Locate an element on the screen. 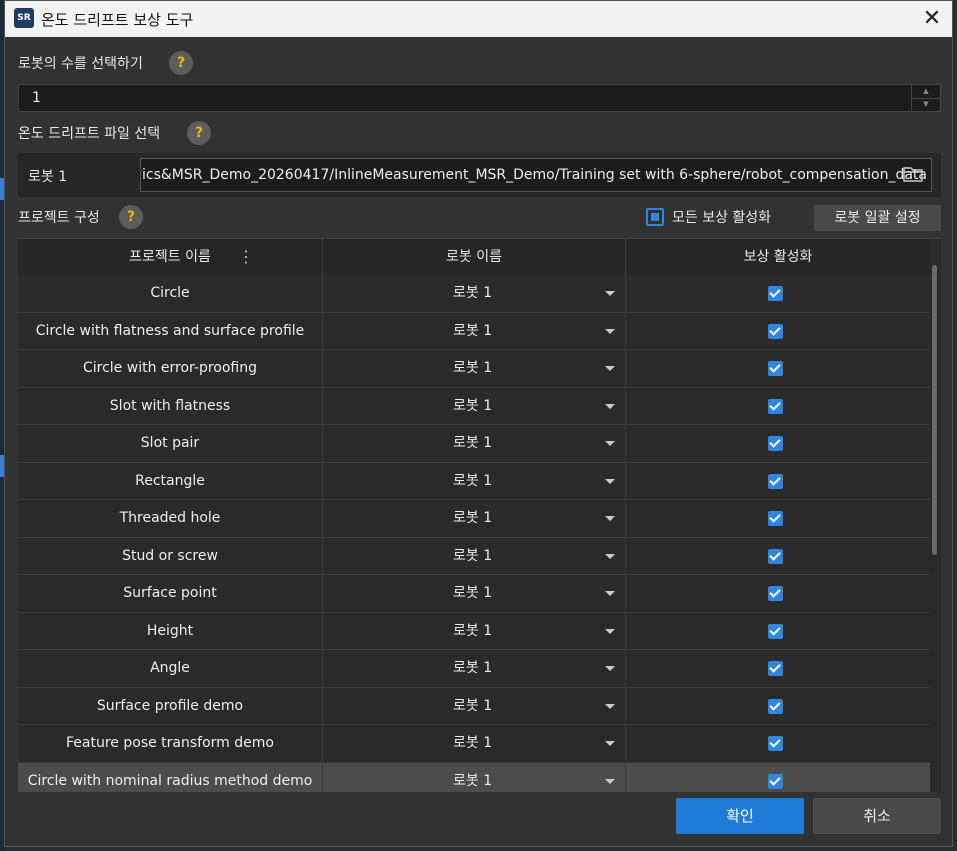 The height and width of the screenshot is (851, 957). project-name-cell: Stud or screw is located at coordinates (170, 556).